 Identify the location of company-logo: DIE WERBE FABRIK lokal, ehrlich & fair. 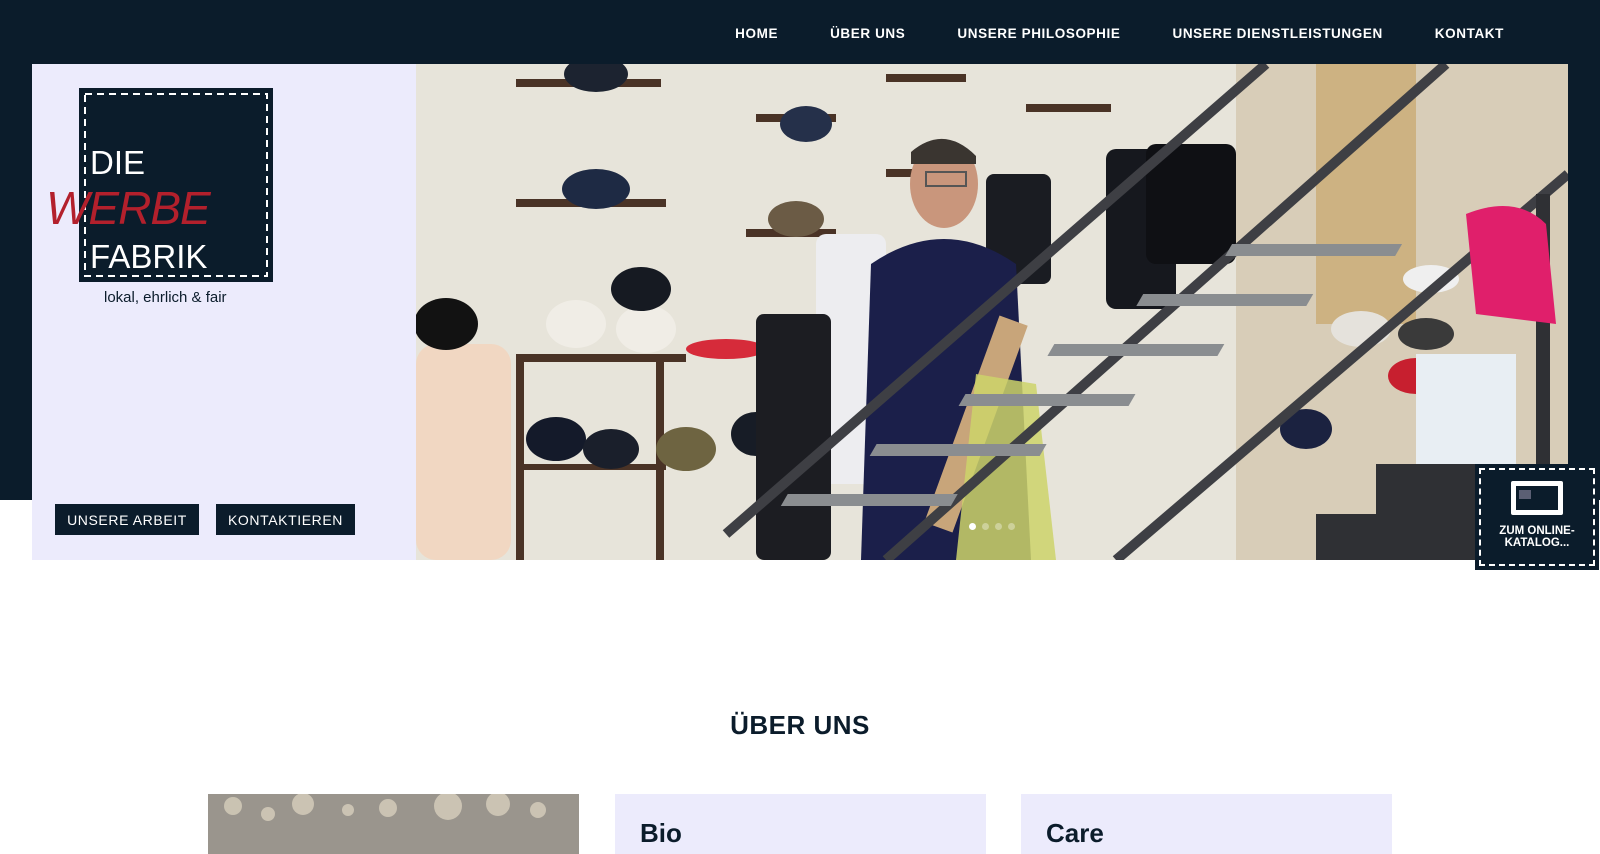
(161, 198).